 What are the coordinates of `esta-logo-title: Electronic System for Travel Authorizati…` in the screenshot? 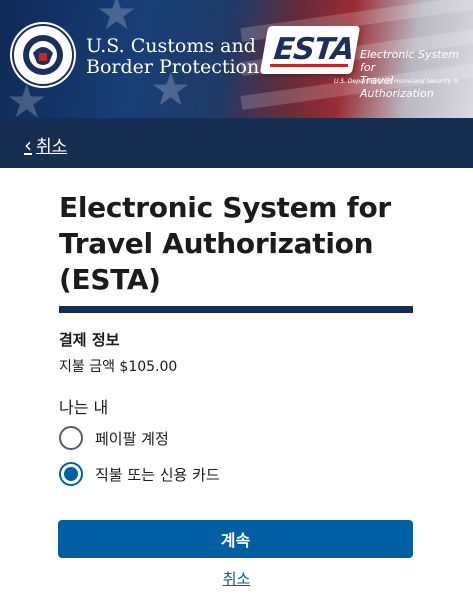 It's located at (412, 74).